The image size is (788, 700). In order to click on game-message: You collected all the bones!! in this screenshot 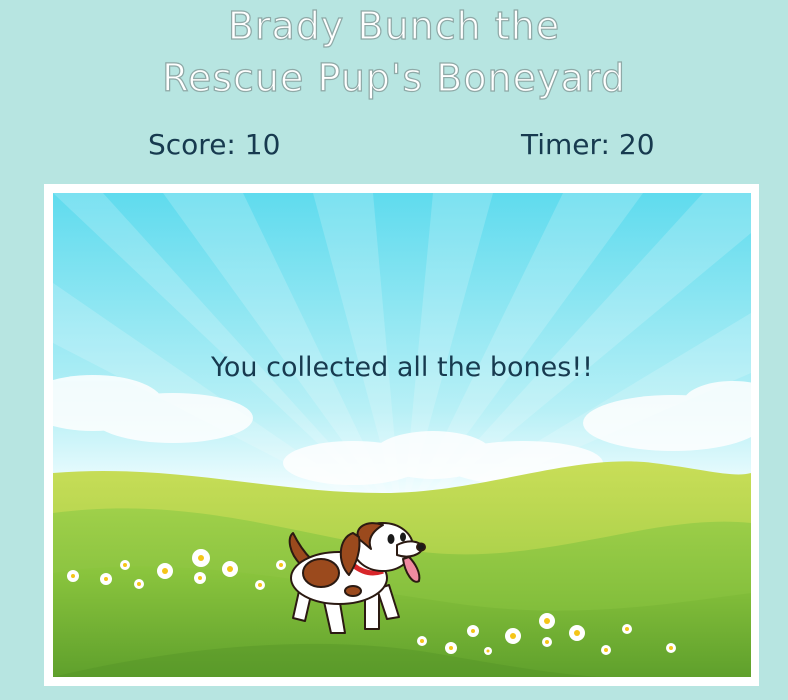, I will do `click(402, 367)`.